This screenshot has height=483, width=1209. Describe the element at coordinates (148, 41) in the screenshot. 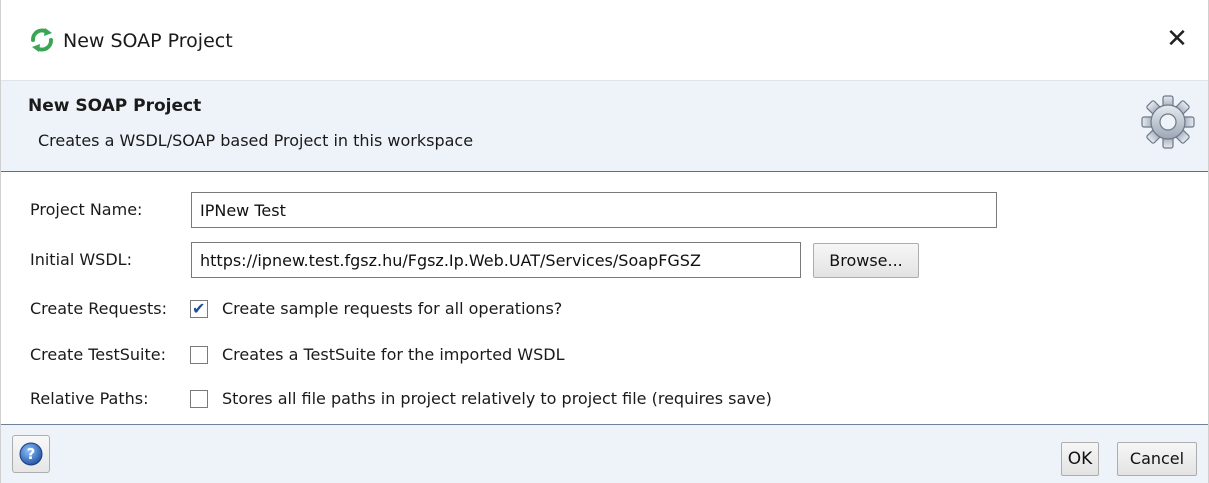

I see `window-title: New SOAP Project` at that location.